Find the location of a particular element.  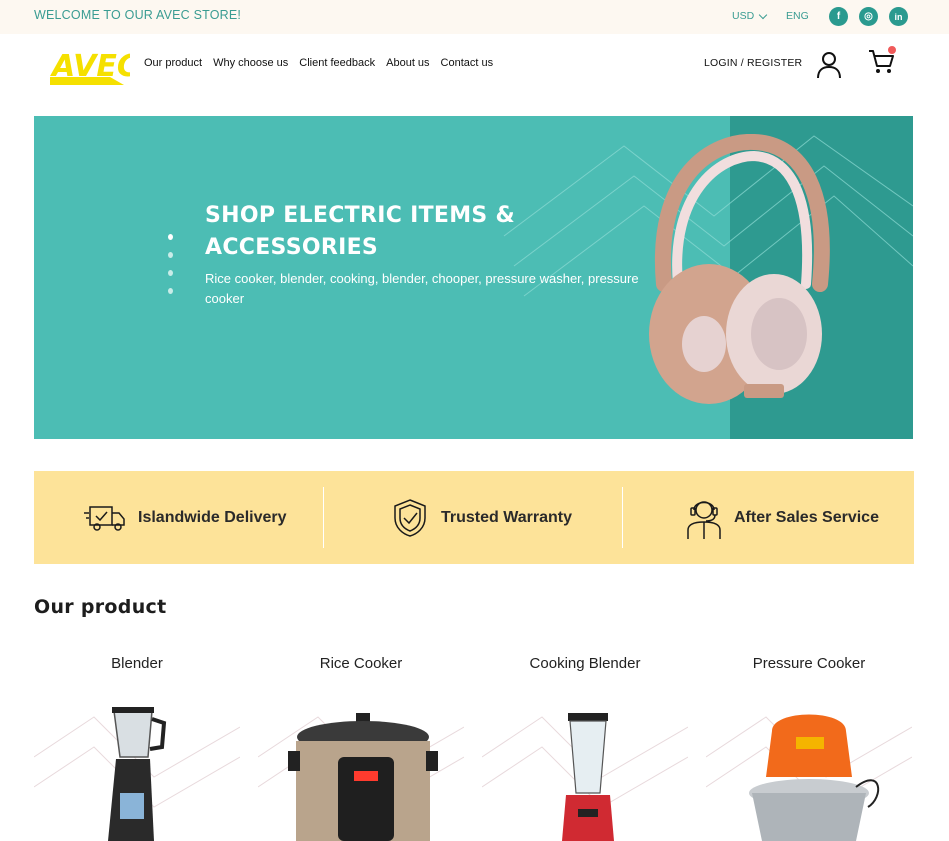

welcome-message: WELCOME TO OUR AVEC STORE! is located at coordinates (138, 15).